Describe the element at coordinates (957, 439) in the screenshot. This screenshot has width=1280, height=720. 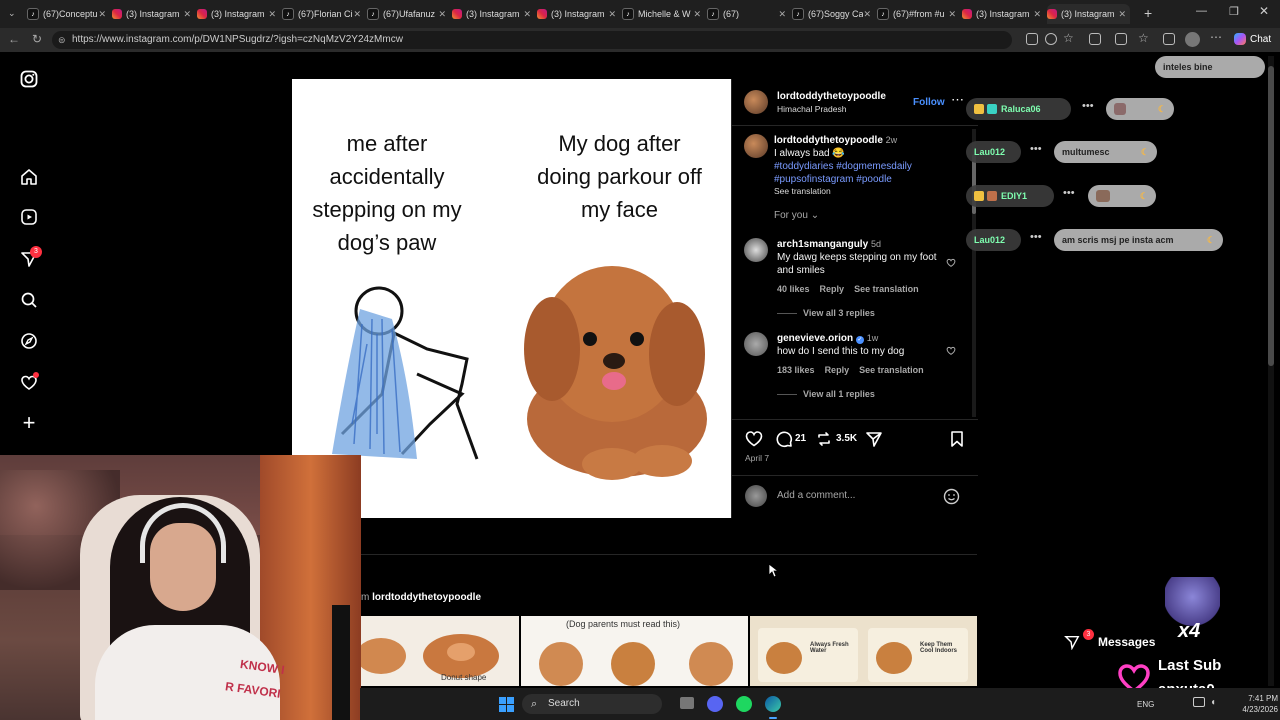
I see `save-bookmark-icon` at that location.